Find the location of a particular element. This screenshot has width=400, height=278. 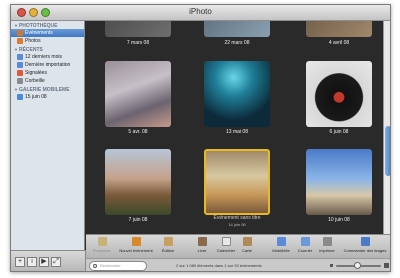

gallery-album-icon is located at coordinates (20, 97).